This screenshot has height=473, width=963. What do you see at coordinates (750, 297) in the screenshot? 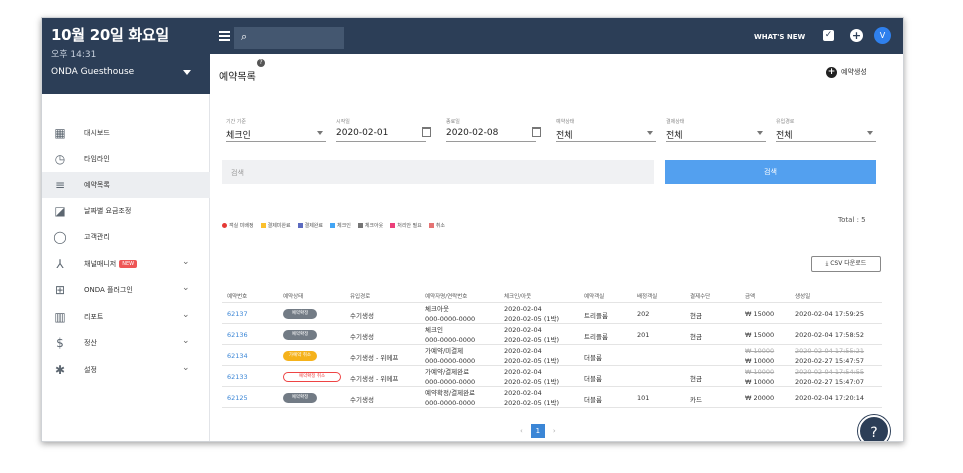
I see `column-header: 금액` at bounding box center [750, 297].